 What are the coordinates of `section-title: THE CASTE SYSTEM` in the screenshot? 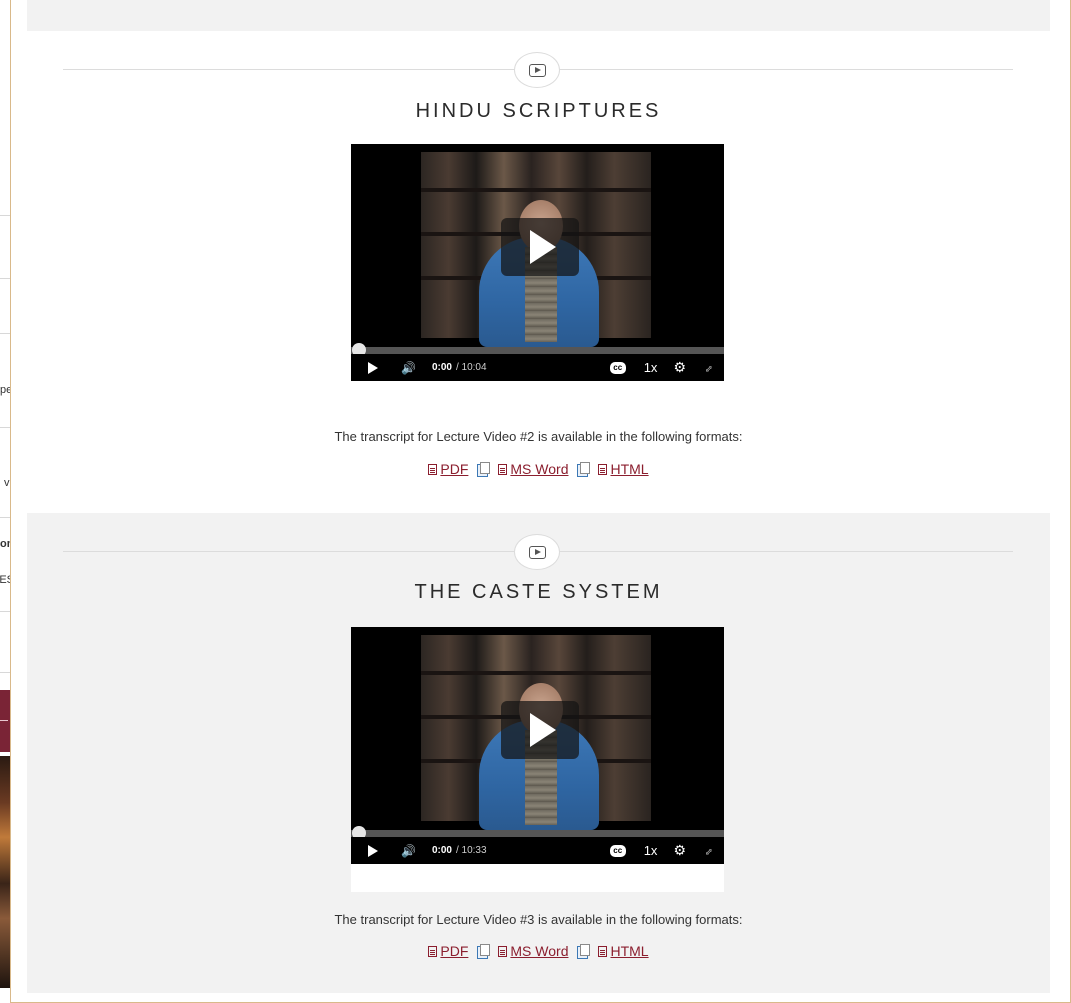 It's located at (538, 592).